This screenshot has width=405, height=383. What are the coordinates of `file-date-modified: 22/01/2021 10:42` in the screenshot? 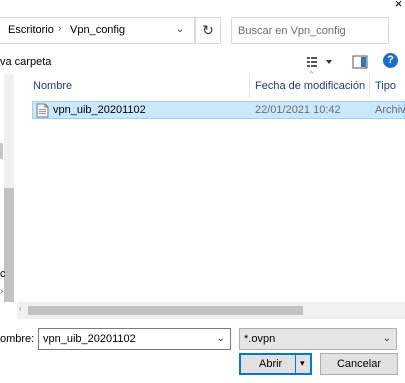 It's located at (298, 110).